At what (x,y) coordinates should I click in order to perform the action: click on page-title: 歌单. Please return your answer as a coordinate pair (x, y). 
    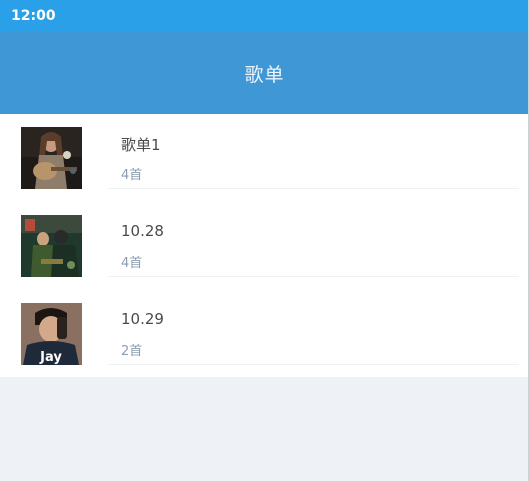
    Looking at the image, I should click on (264, 74).